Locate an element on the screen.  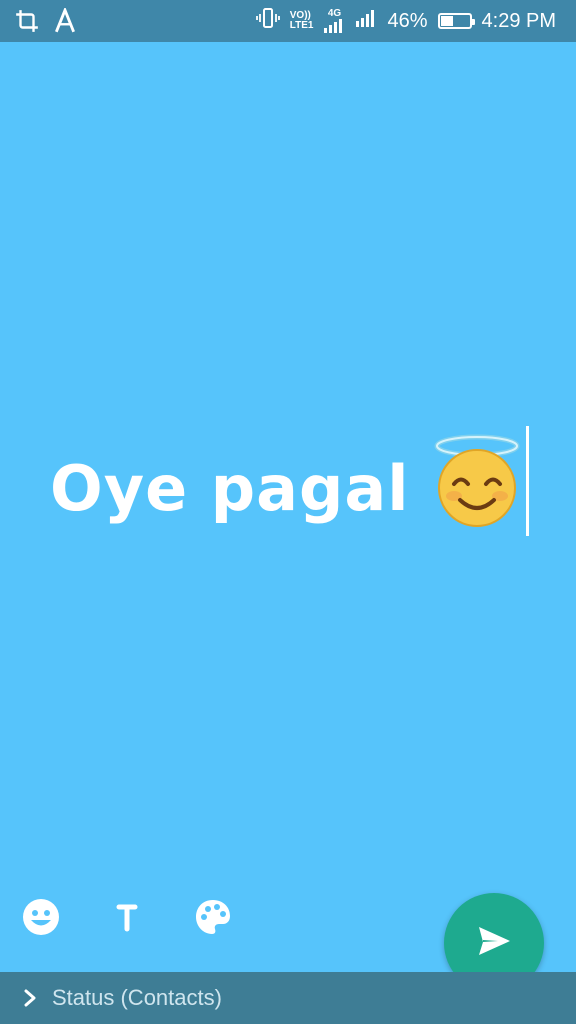
signal-icon is located at coordinates (366, 21).